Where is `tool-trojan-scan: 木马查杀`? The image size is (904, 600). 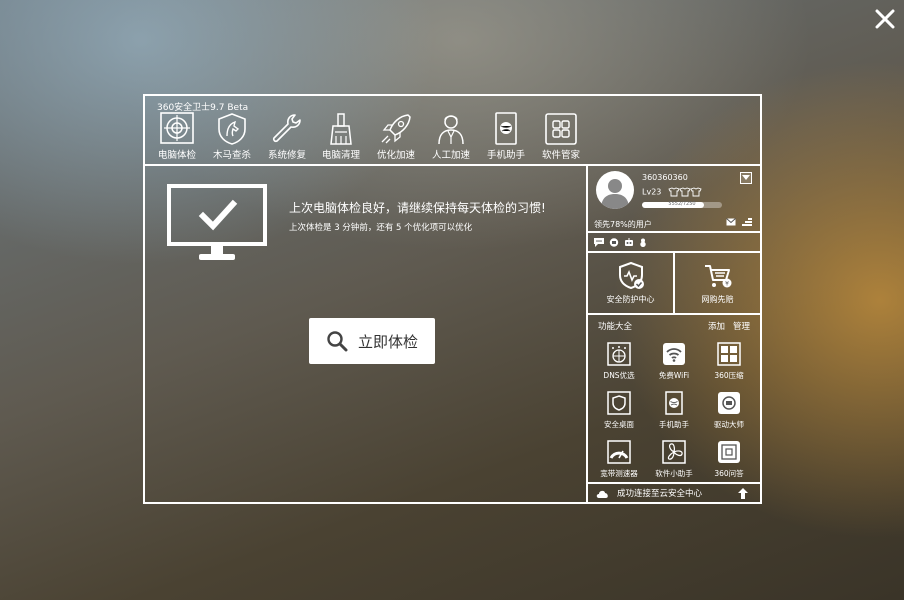 tool-trojan-scan: 木马查杀 is located at coordinates (232, 137).